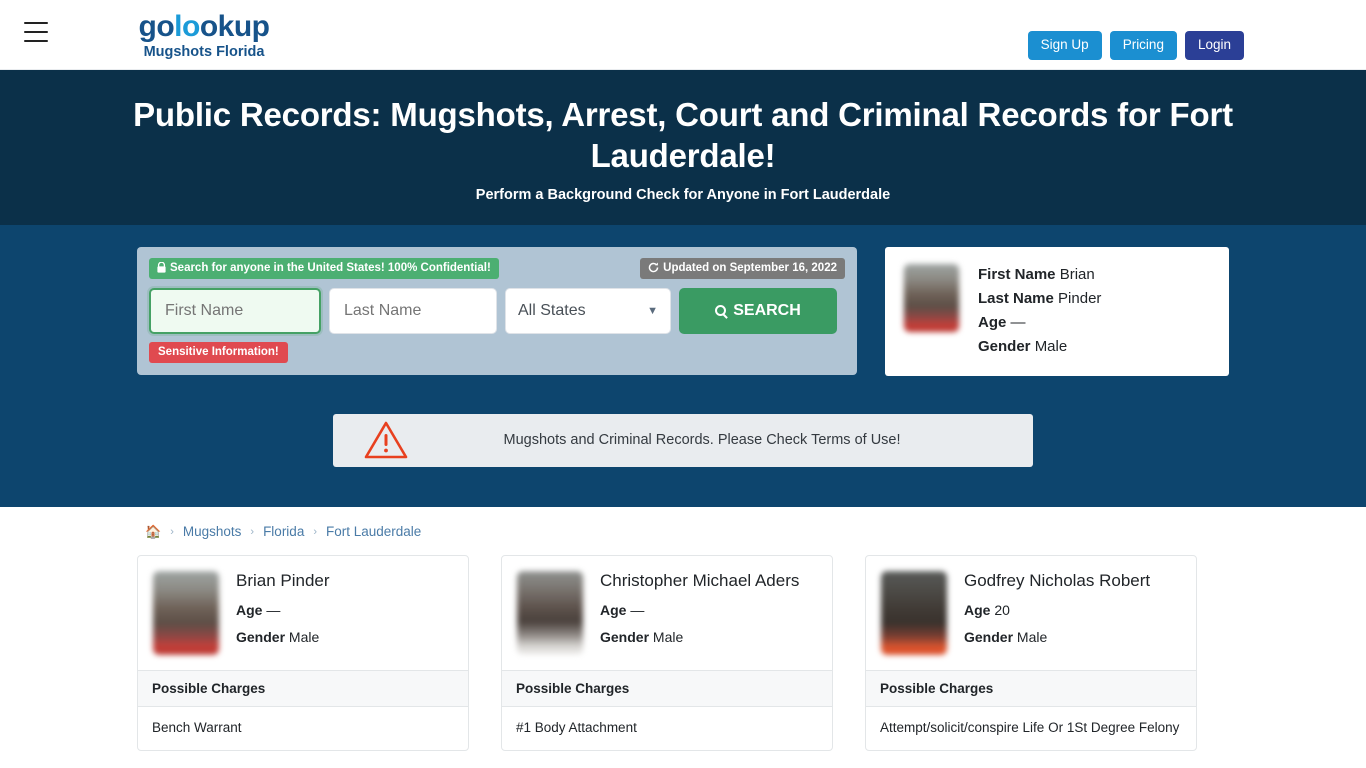  I want to click on search-fields-row: All States ▼ SEARCH, so click(497, 310).